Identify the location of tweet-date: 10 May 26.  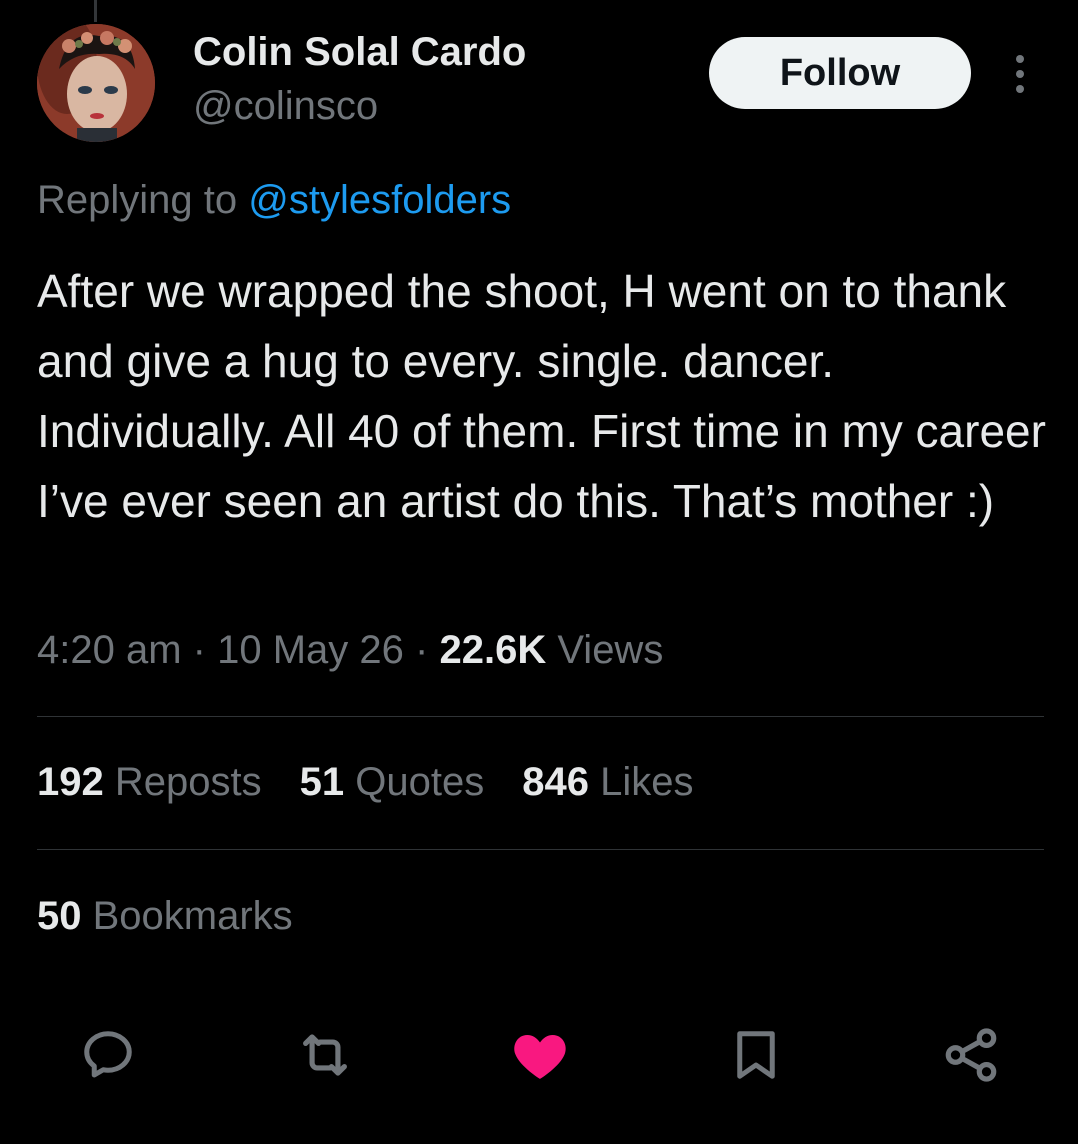
(310, 650).